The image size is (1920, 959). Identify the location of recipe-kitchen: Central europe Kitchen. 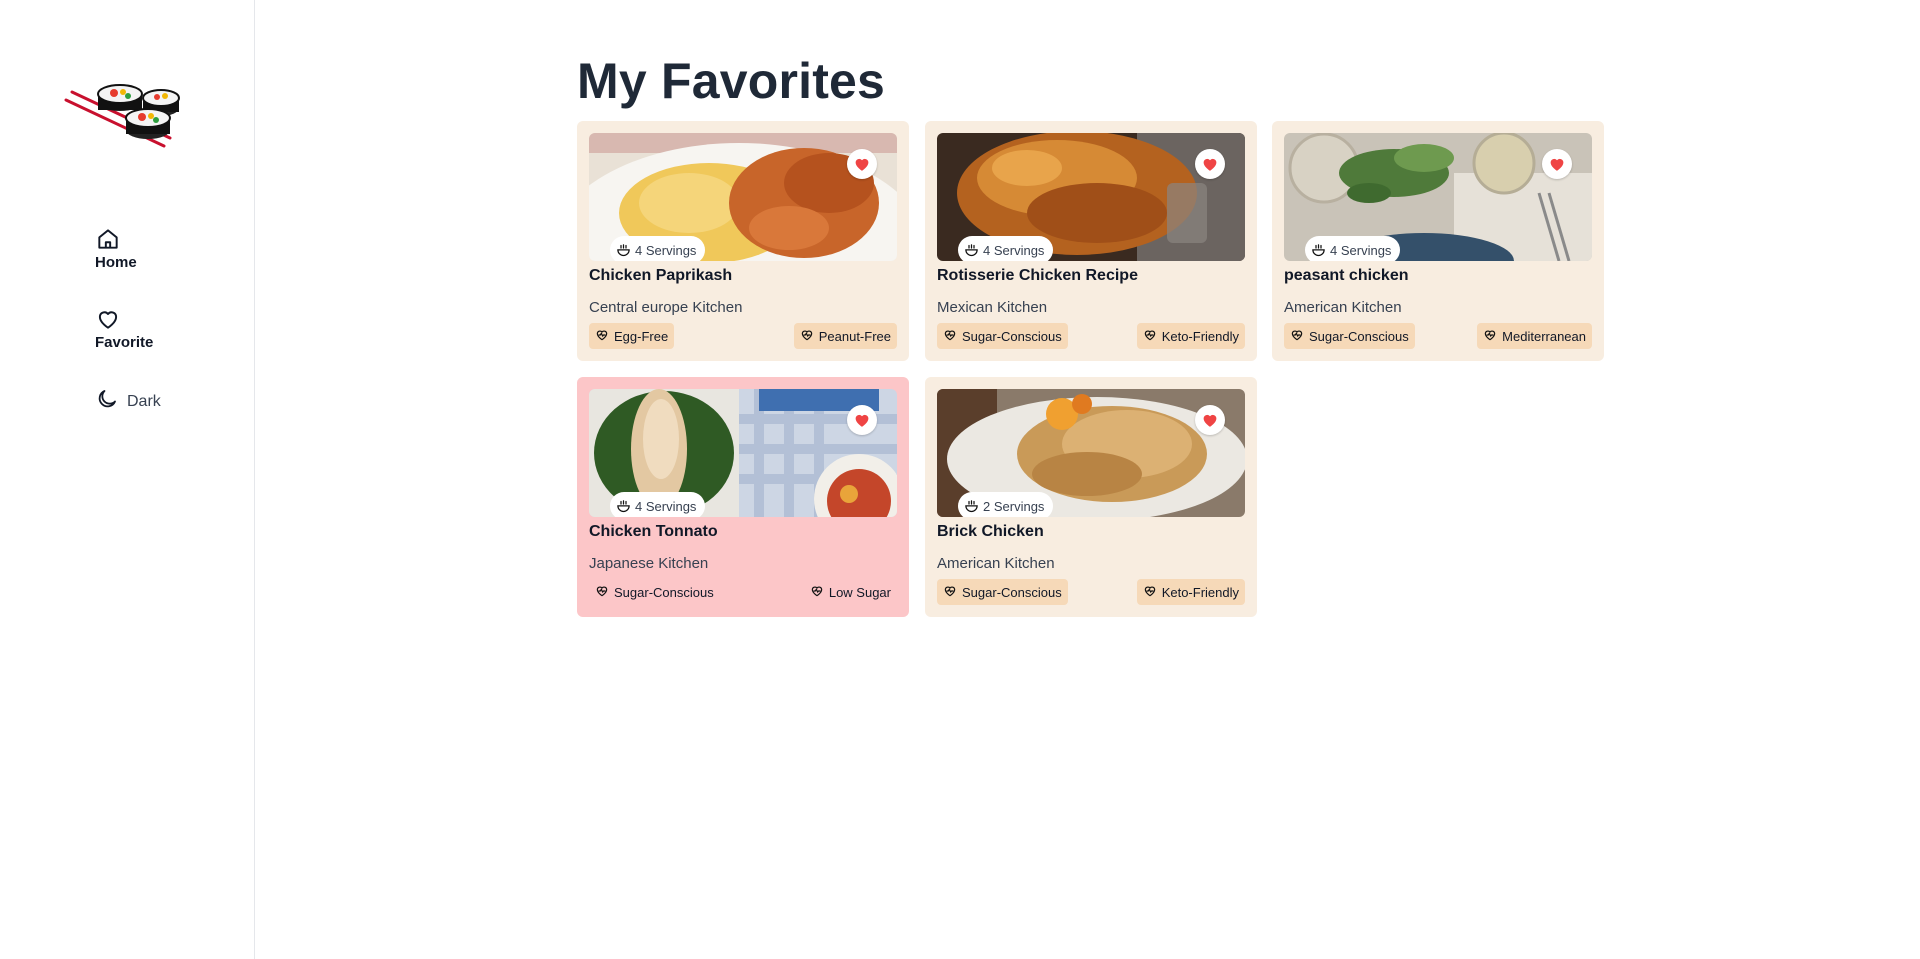
(666, 307).